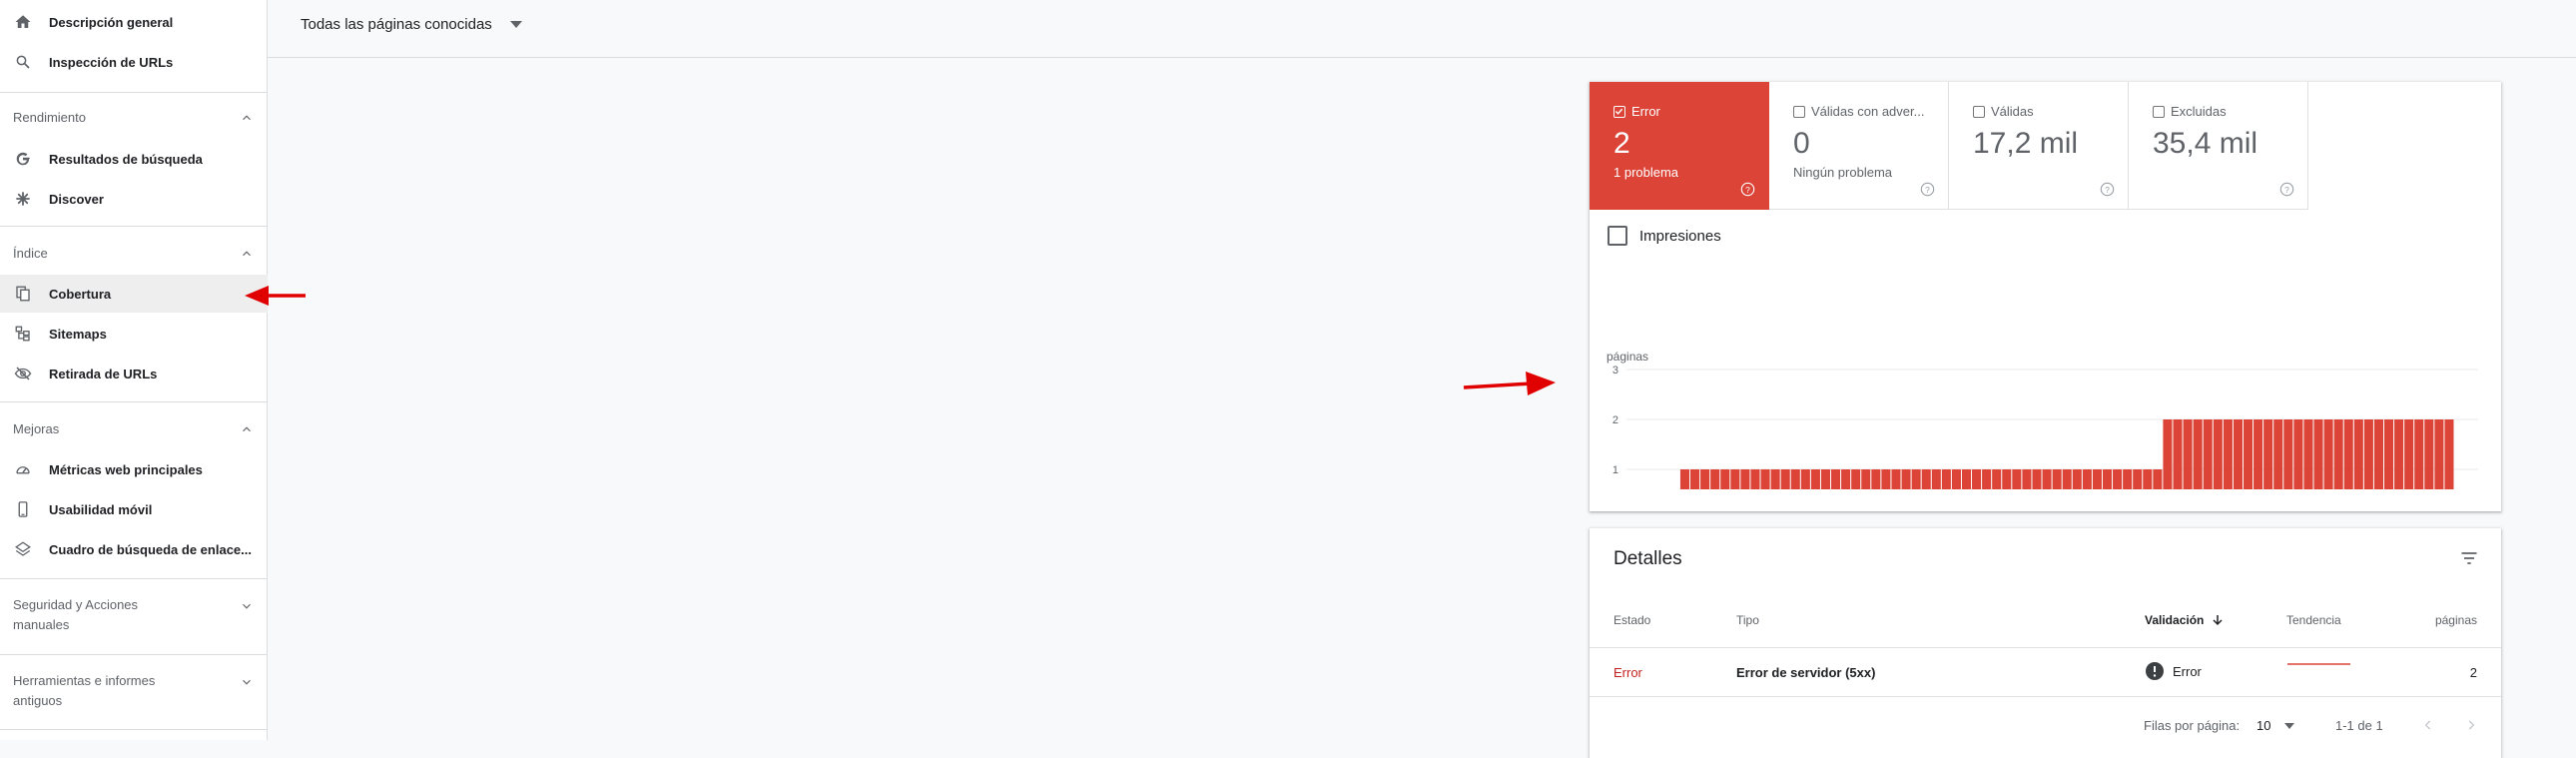 This screenshot has height=758, width=2576. What do you see at coordinates (1679, 146) in the screenshot?
I see `tile-error: Error 2 1 problema ?` at bounding box center [1679, 146].